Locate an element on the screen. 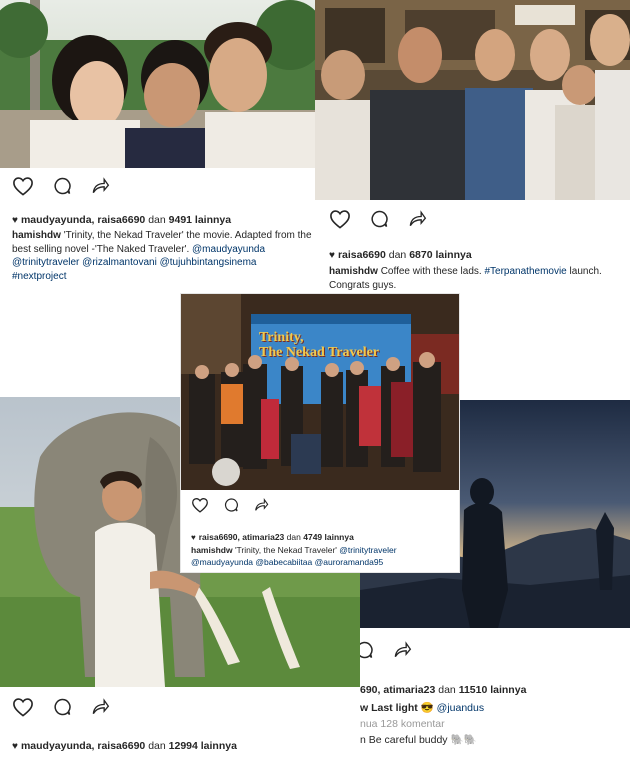  post-2-image is located at coordinates (472, 100).